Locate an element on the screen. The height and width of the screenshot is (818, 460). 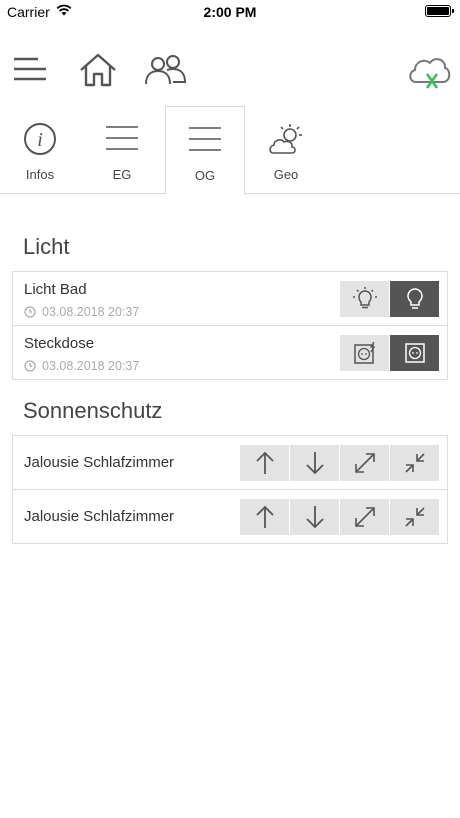
cloud-disconnected-icon is located at coordinates (429, 72).